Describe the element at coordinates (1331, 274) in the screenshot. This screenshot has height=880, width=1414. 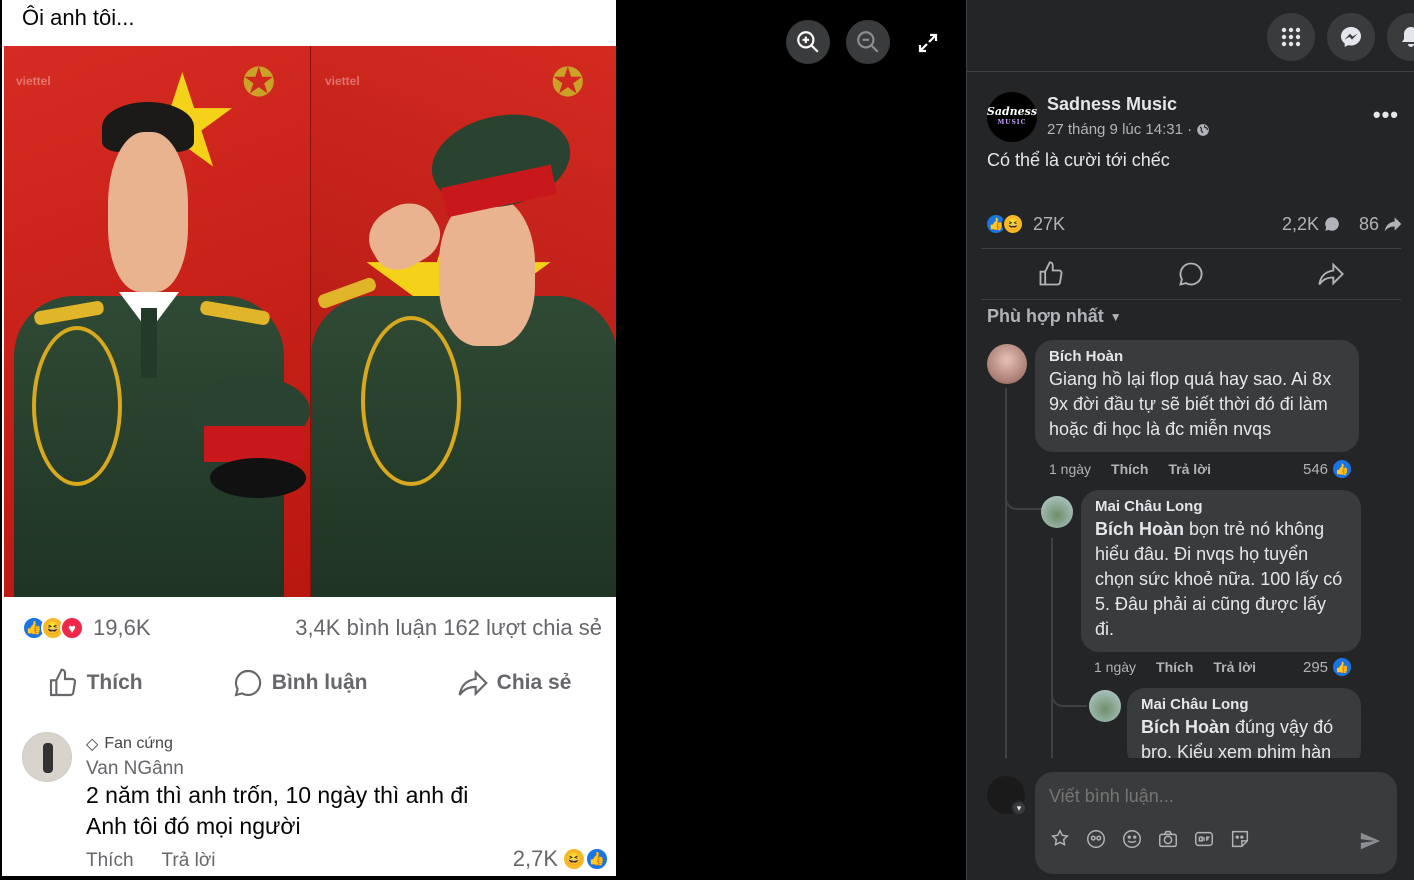
I see `share-button` at that location.